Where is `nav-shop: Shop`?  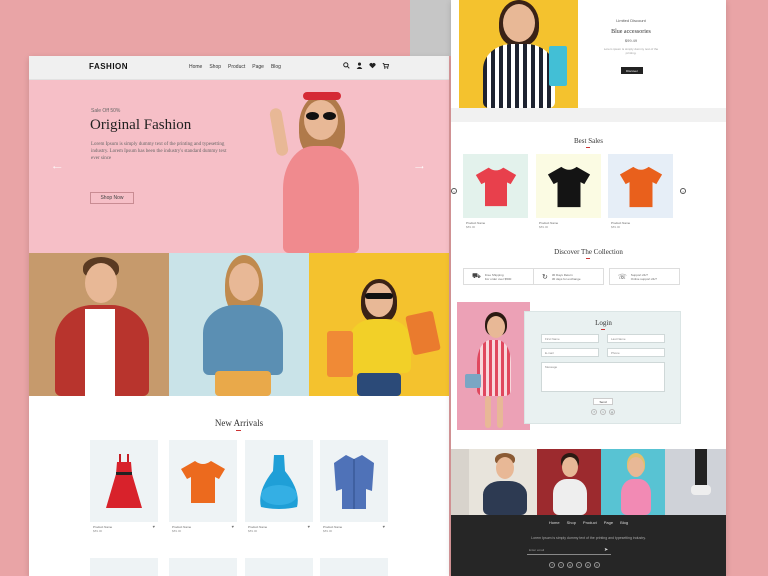 nav-shop: Shop is located at coordinates (215, 67).